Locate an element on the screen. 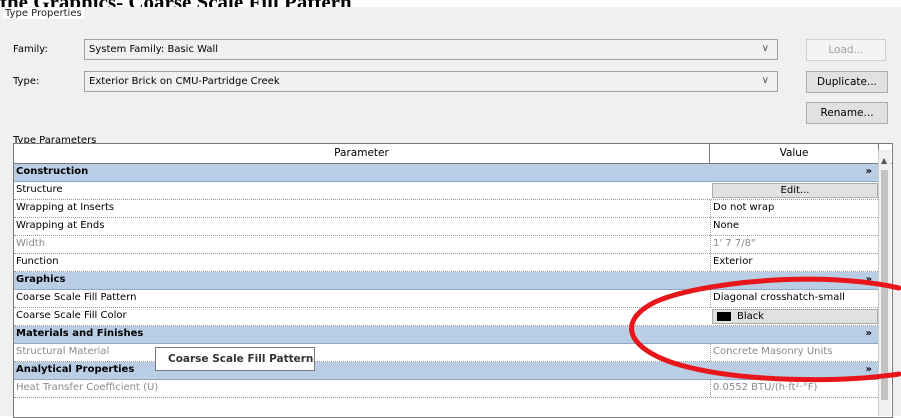  type-combobox: Exterior Brick on CMU-Partridge Creek ∨ is located at coordinates (431, 81).